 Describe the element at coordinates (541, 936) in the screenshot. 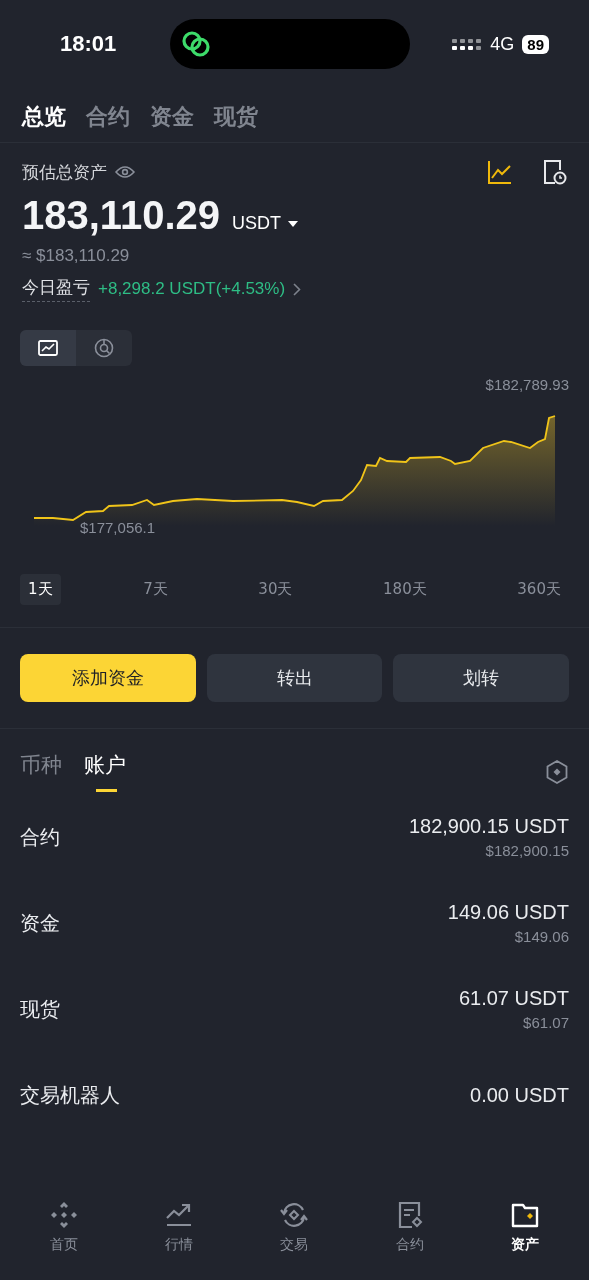

I see `account-usd-value: $149.06` at that location.